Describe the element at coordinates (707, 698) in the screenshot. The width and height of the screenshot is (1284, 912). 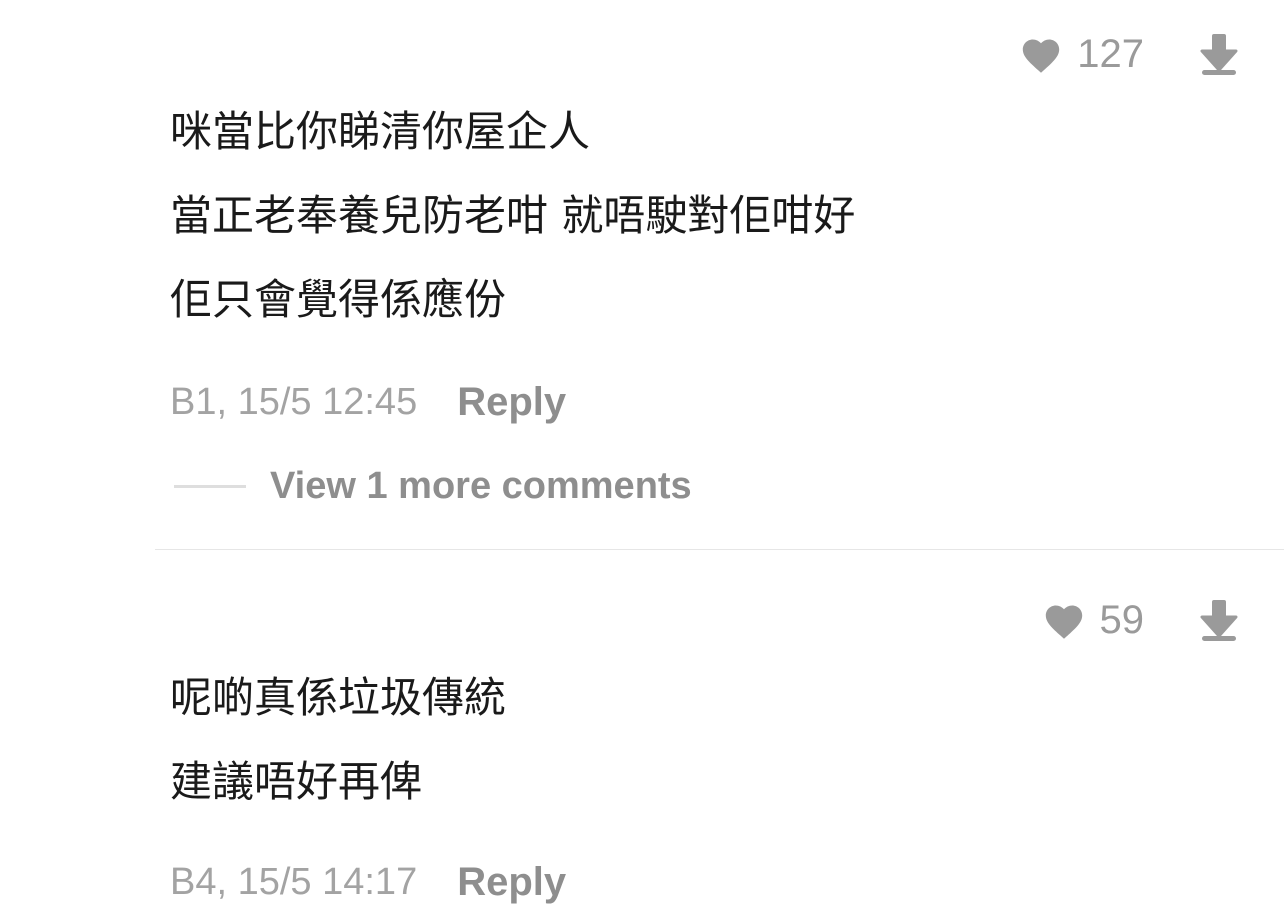
I see `comment-line: 呢啲真係垃圾傳統` at that location.